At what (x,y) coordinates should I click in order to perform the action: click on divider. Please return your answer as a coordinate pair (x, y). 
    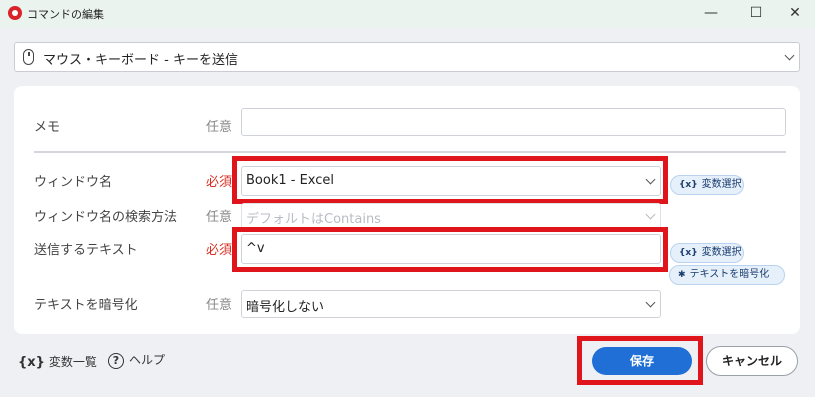
    Looking at the image, I should click on (410, 152).